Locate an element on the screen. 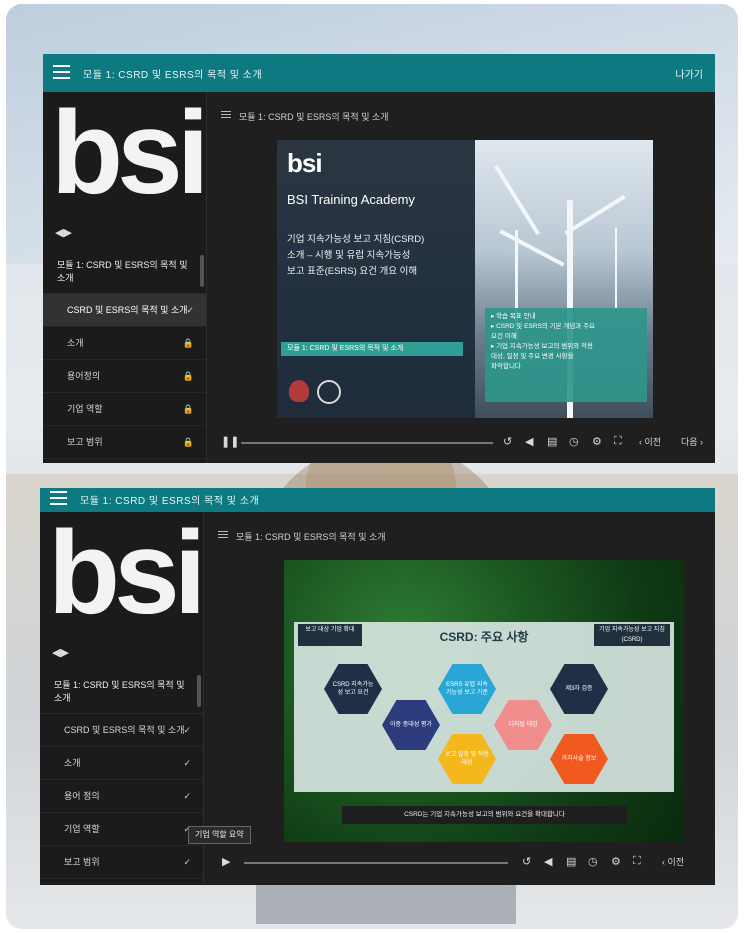 This screenshot has width=744, height=933. playback-controls: ▶ ↺ ◀ ▤ ◷ ⚙ ⛶ ‹ 이전 is located at coordinates (459, 863).